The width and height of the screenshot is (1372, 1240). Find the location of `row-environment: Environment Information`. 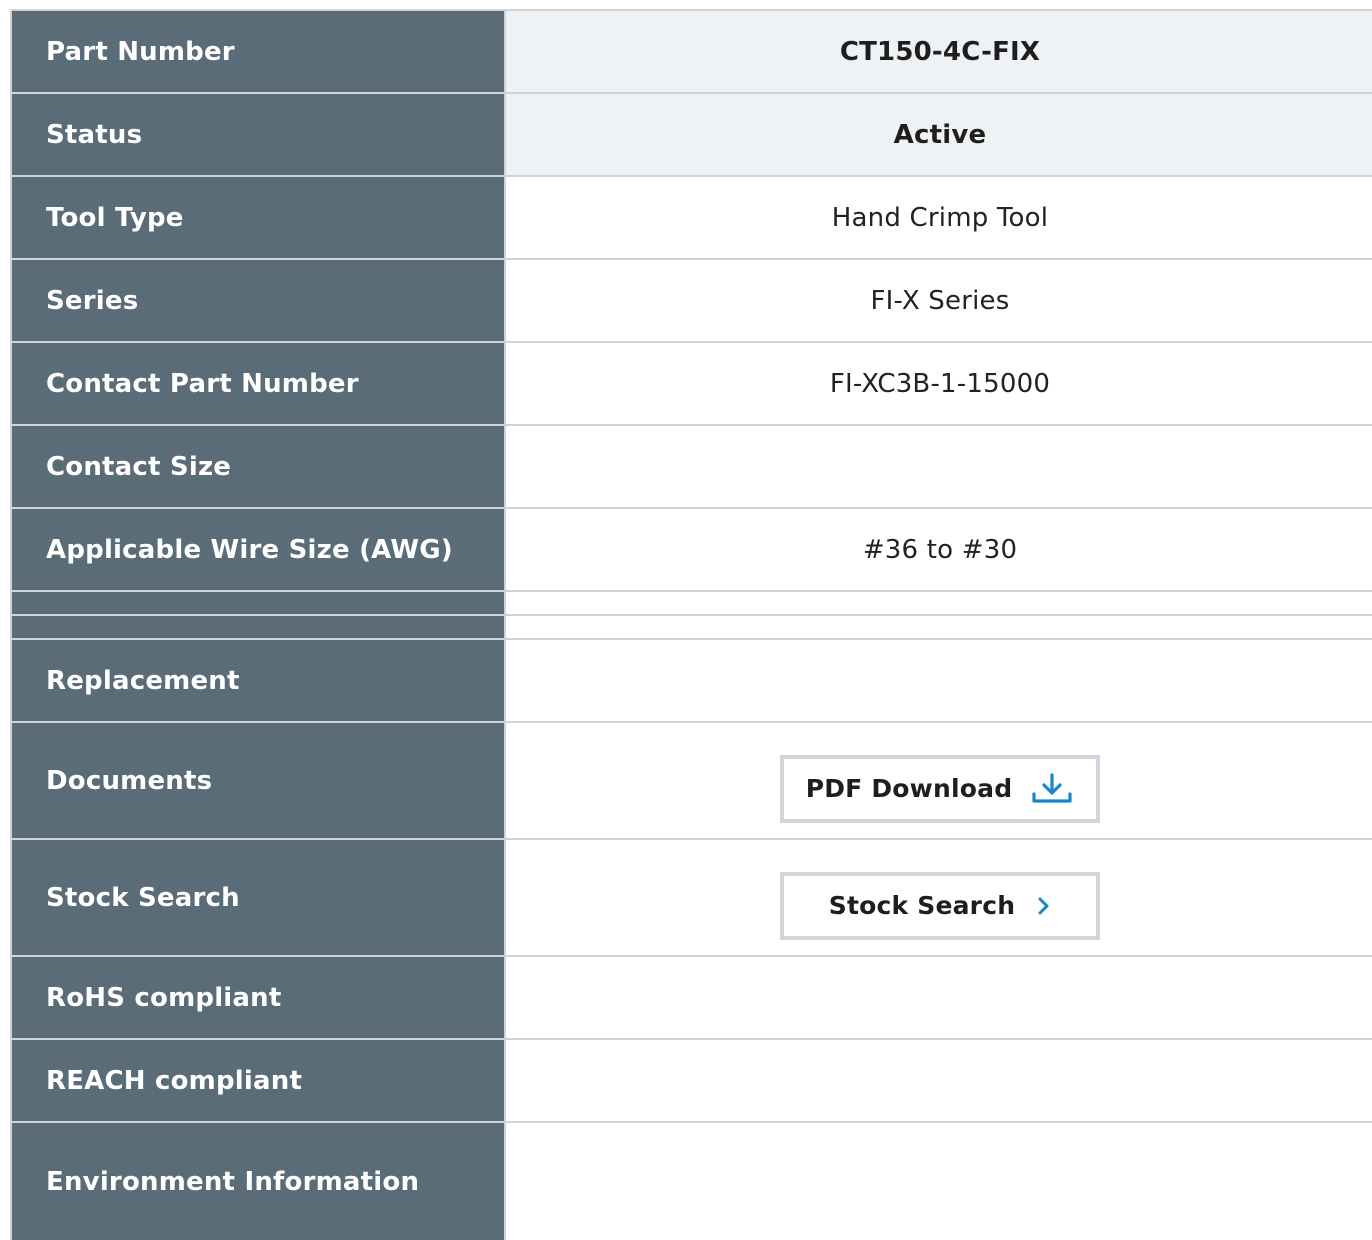

row-environment: Environment Information is located at coordinates (692, 1181).